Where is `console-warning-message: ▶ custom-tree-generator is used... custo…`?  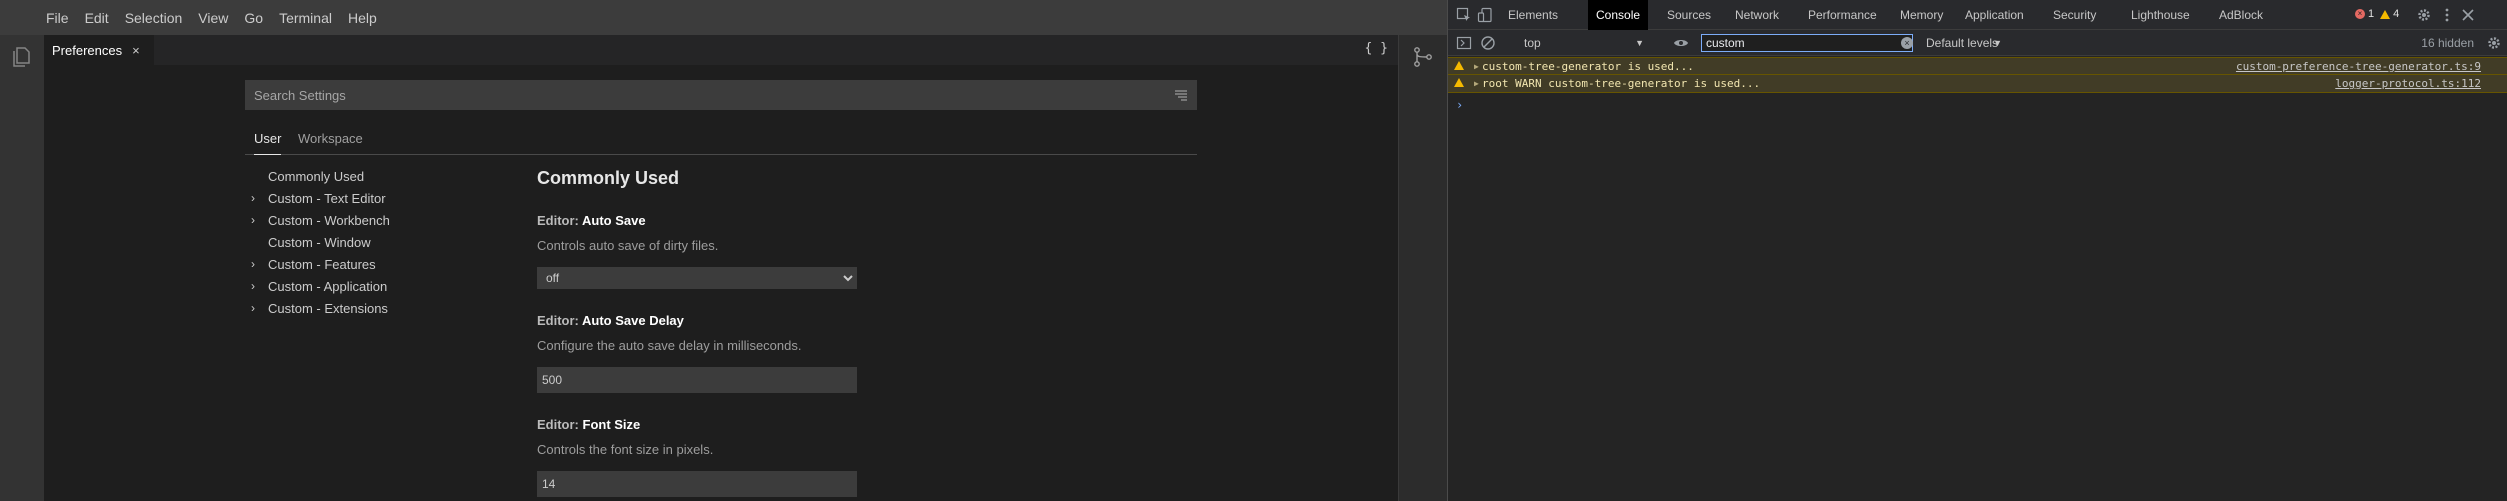
console-warning-message: ▶ custom-tree-generator is used... custo… is located at coordinates (1977, 66).